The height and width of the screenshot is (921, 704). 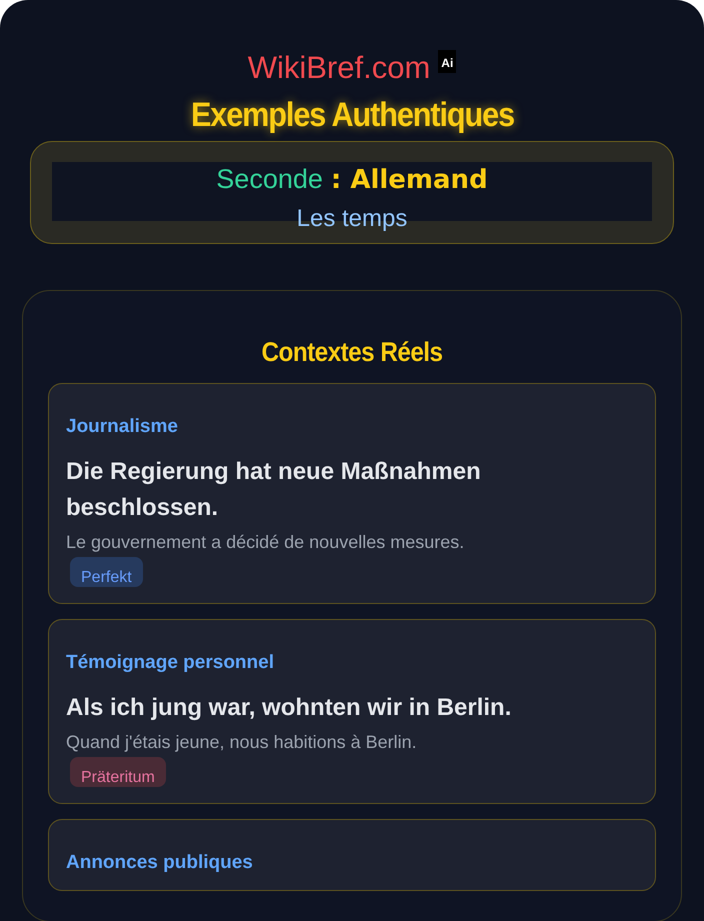 What do you see at coordinates (269, 179) in the screenshot?
I see `level-label: Seconde` at bounding box center [269, 179].